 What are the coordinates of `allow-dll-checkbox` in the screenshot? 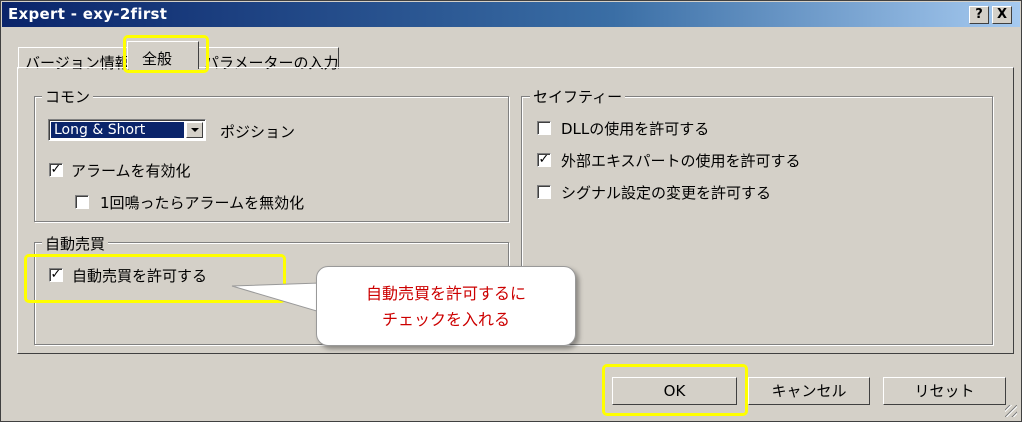 It's located at (544, 128).